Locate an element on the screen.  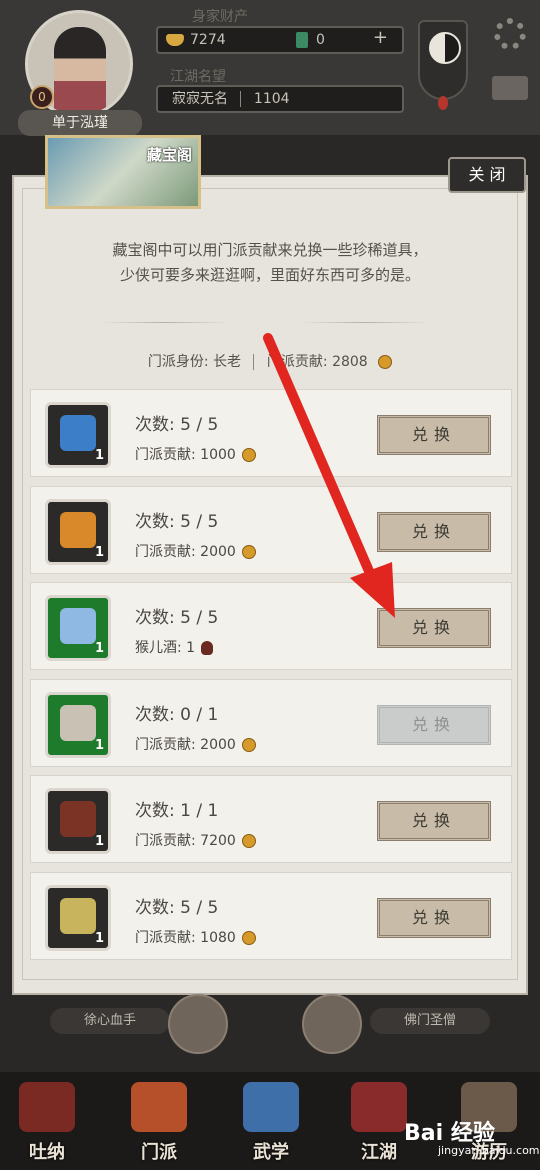
sect-status-line: 门派身份: 长老 门派贡献: 2808 is located at coordinates (270, 362).